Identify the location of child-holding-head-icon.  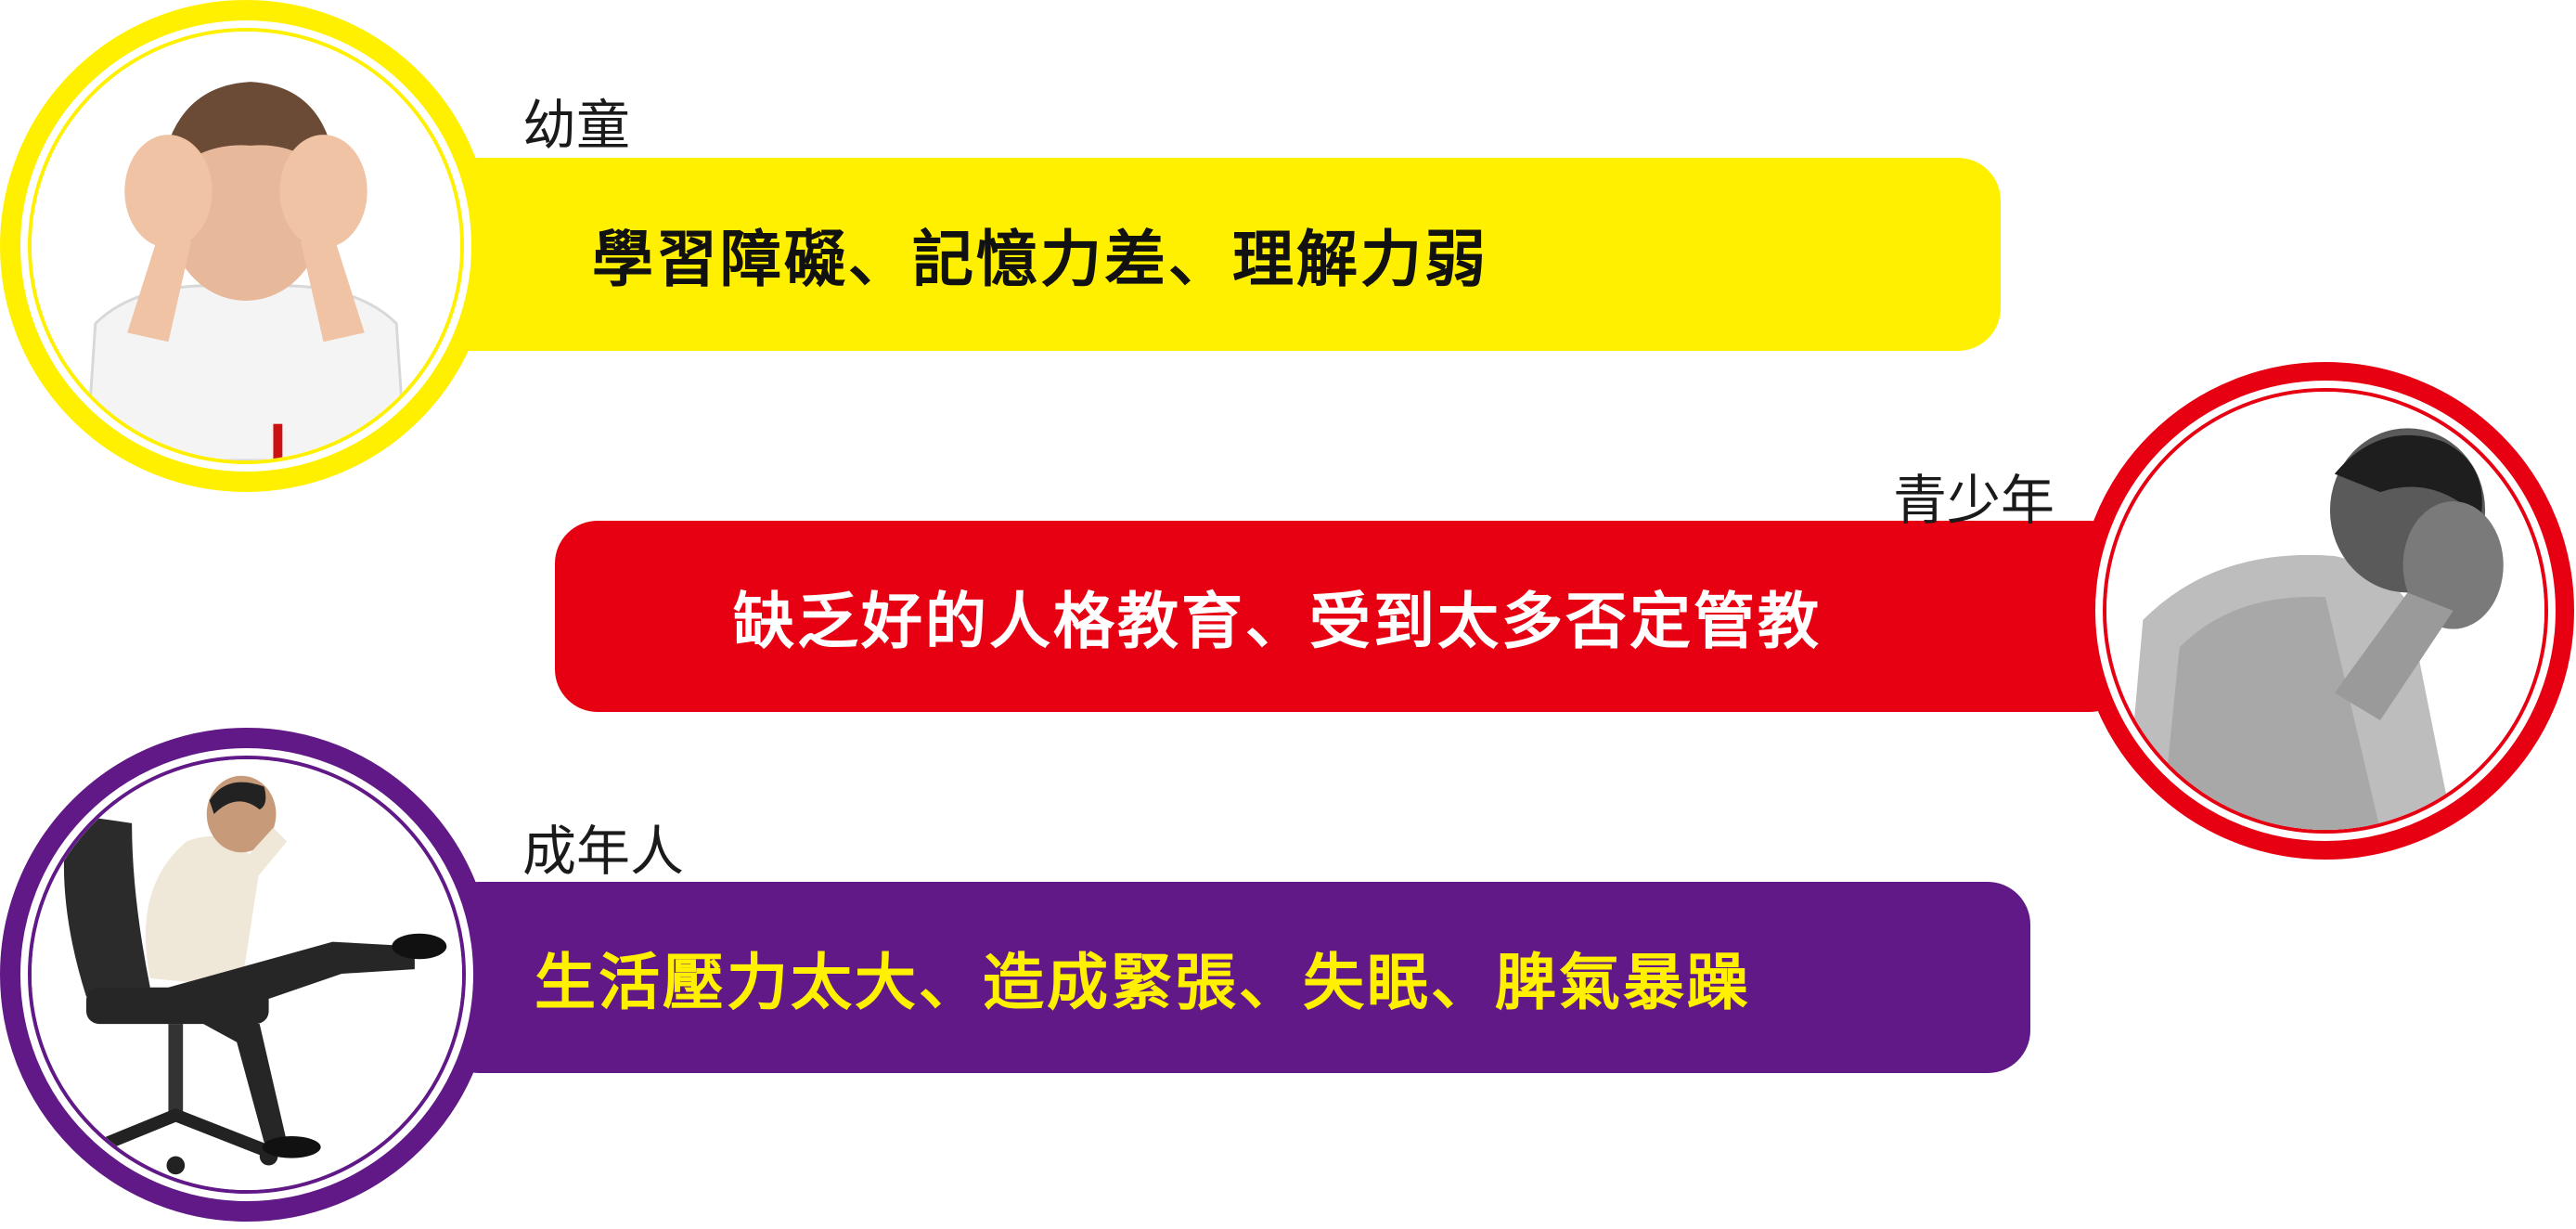
(246, 246).